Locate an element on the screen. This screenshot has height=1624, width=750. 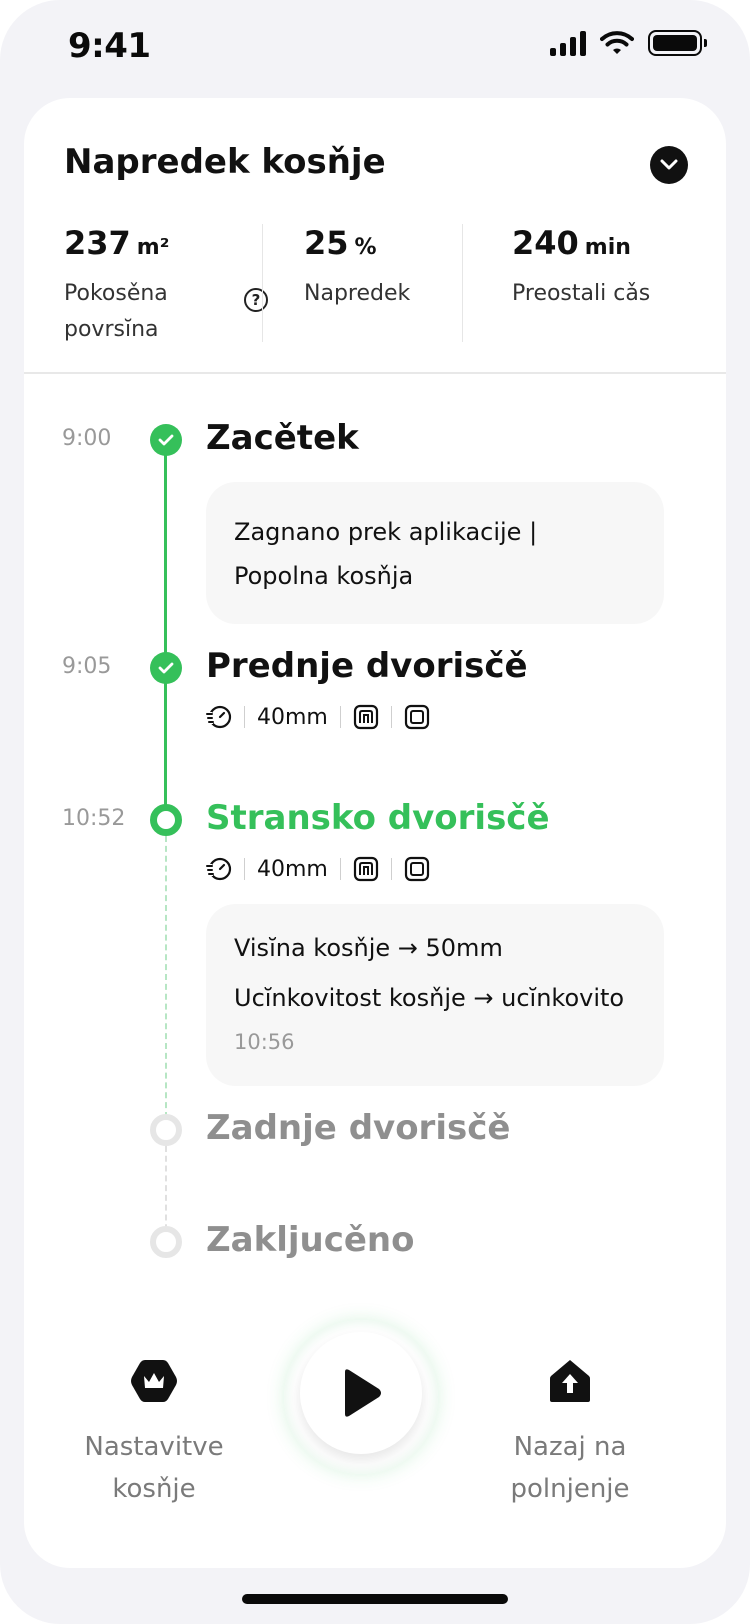
battery-icon is located at coordinates (677, 43).